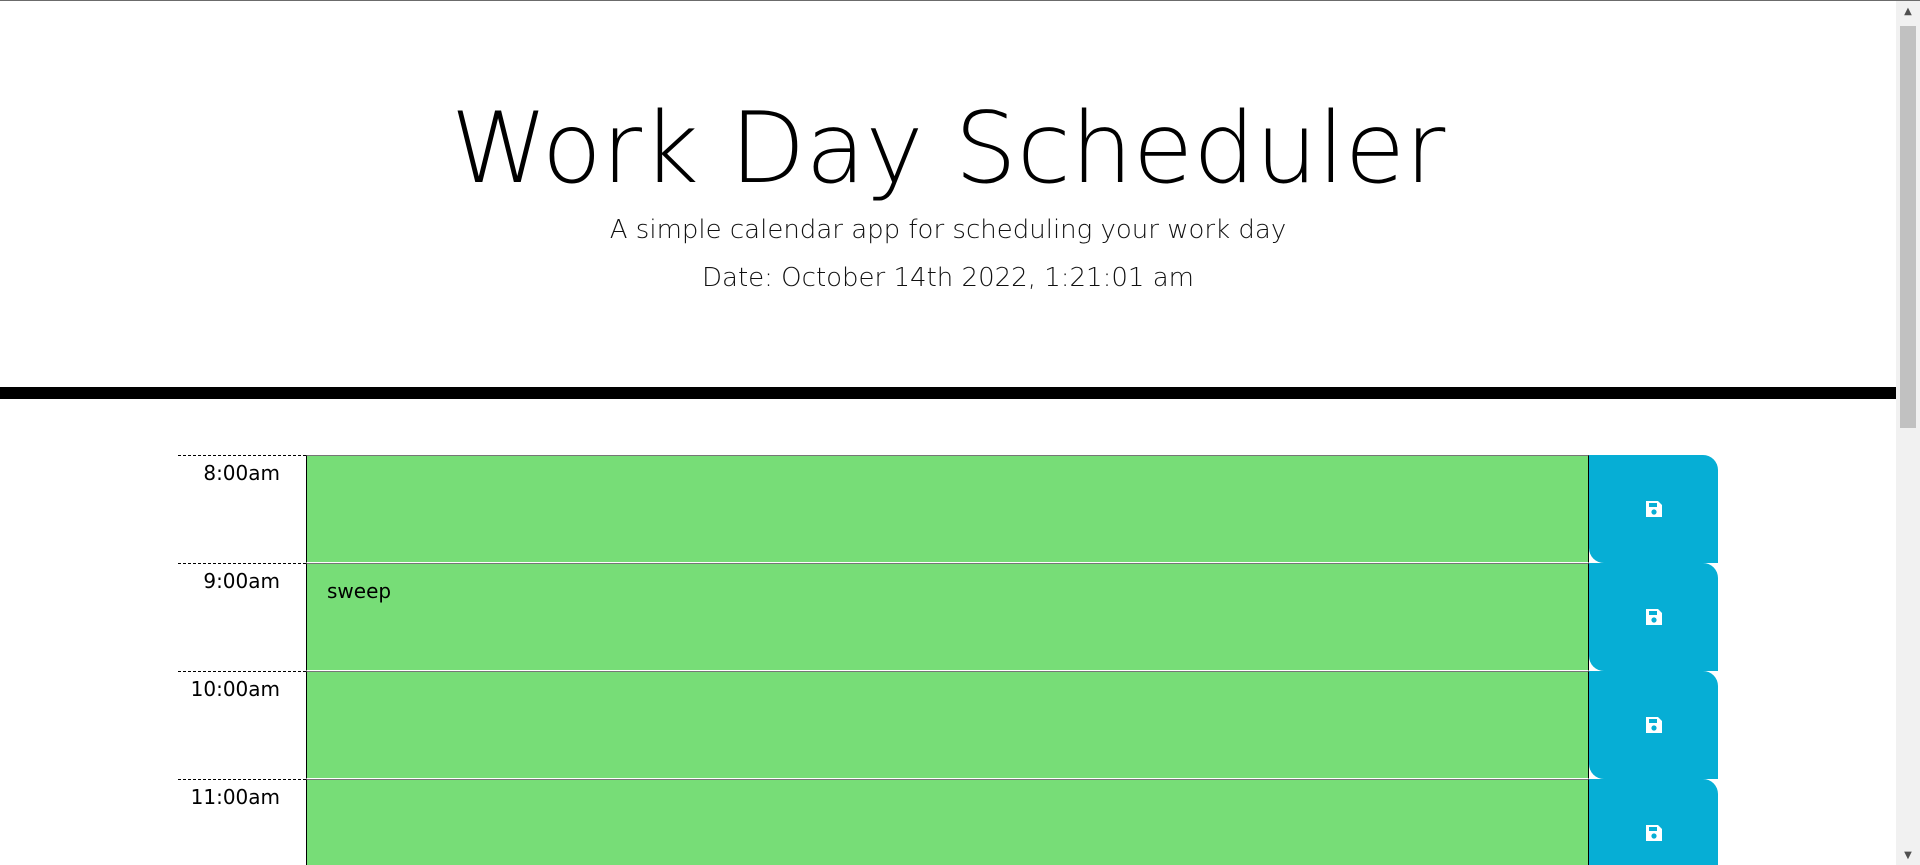  I want to click on hour-label: 8:00am, so click(242, 509).